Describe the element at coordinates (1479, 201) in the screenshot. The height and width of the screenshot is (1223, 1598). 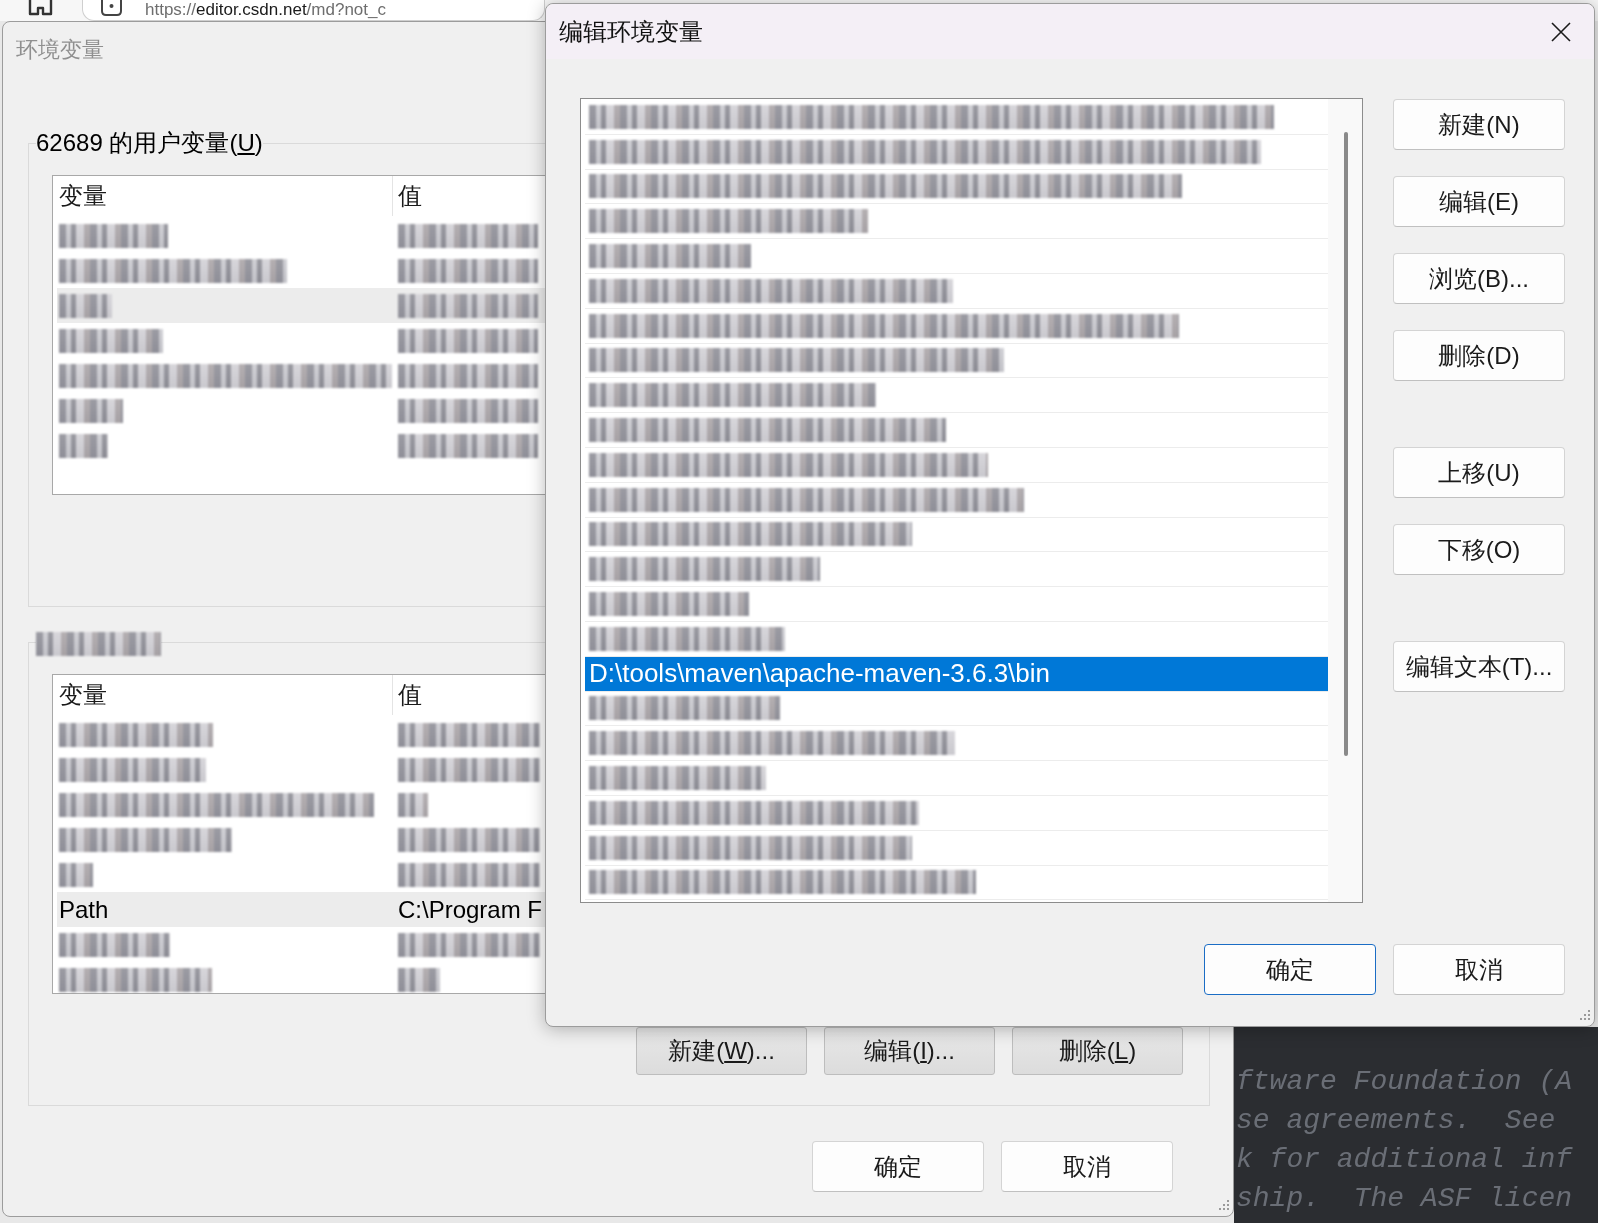
I see `edit-button: 编辑(E)` at that location.